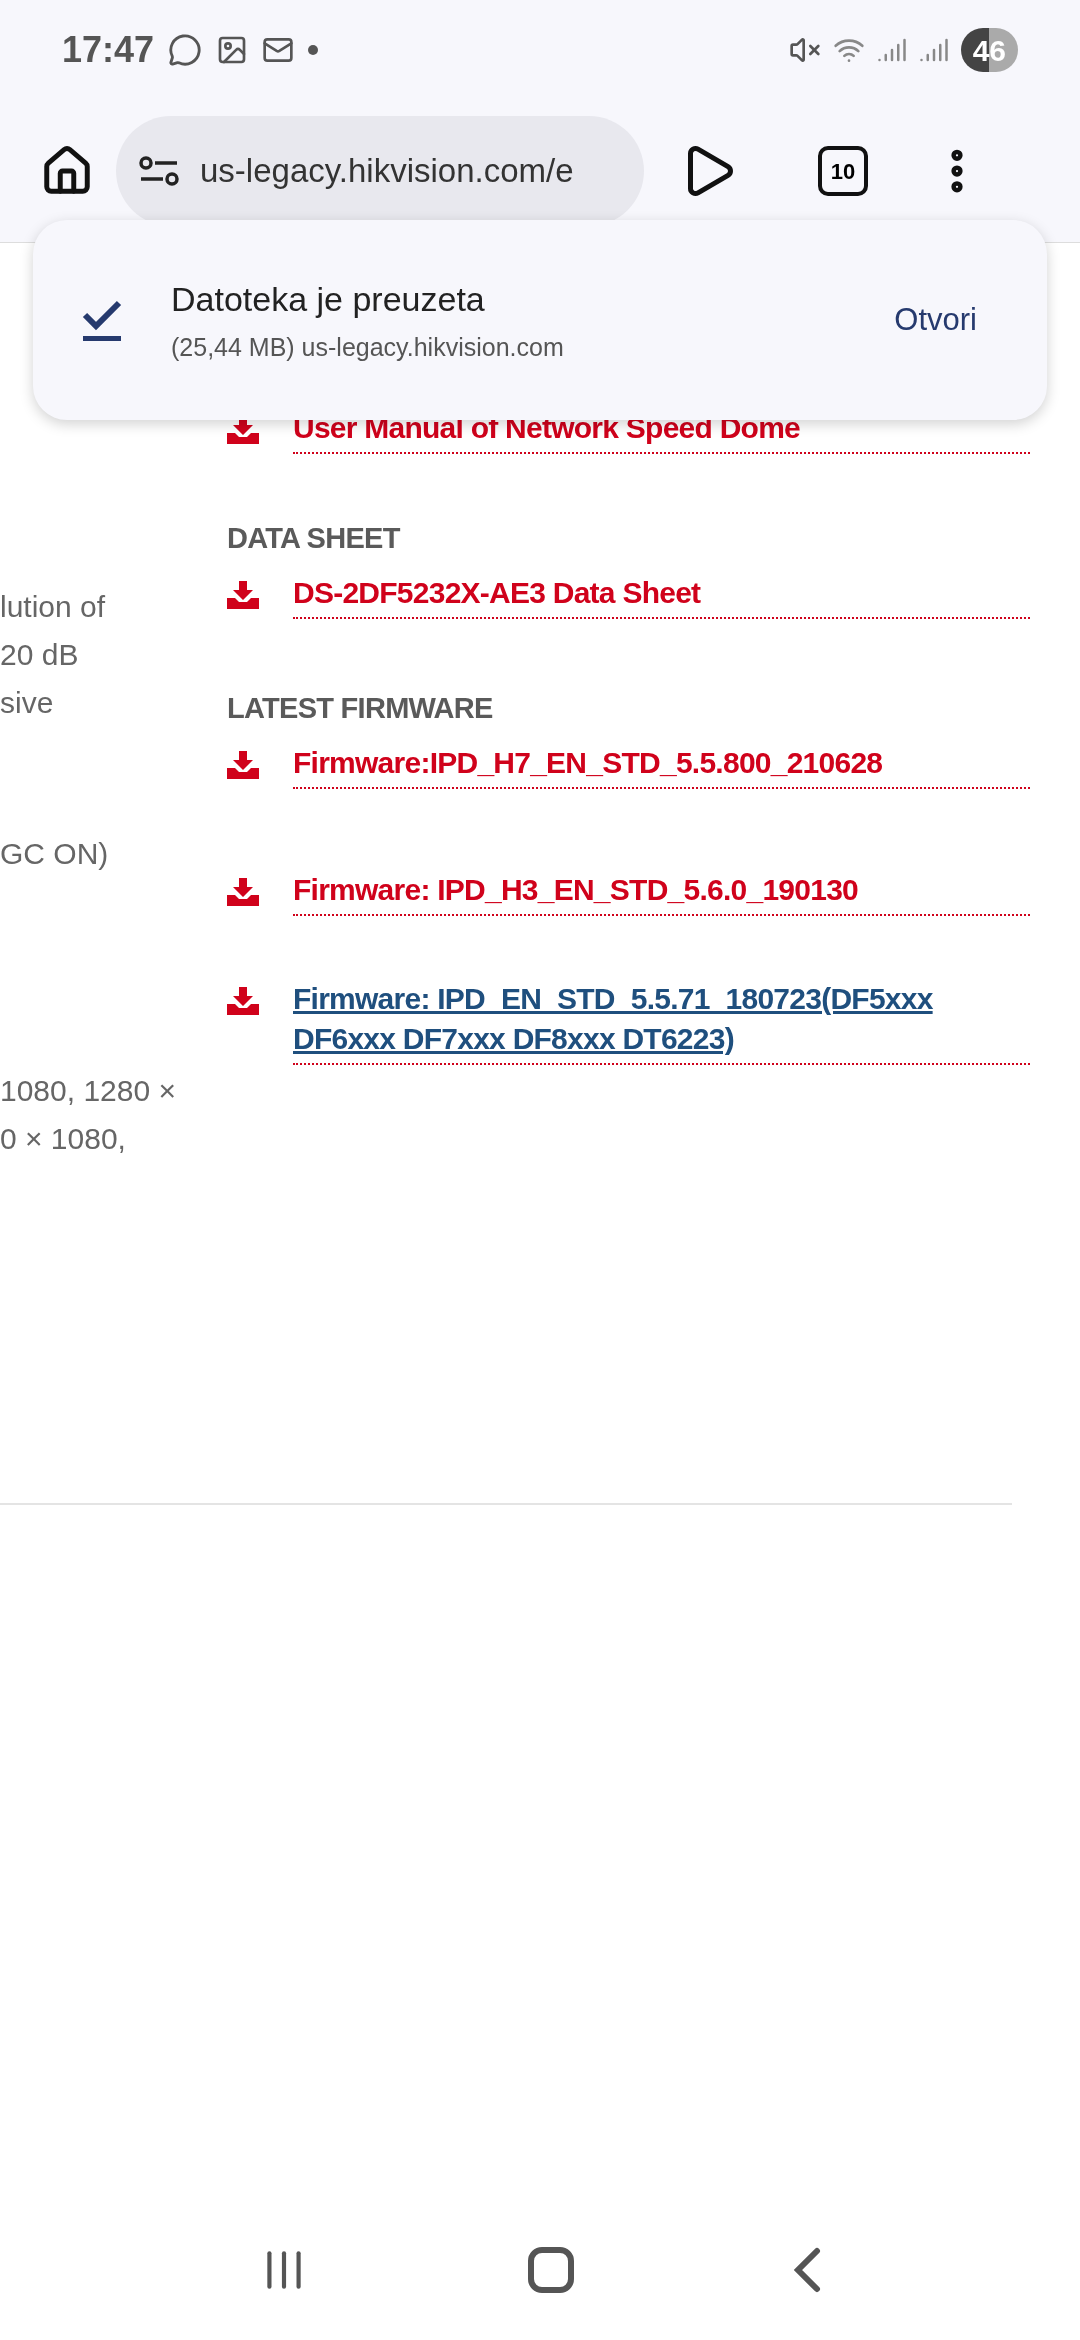 The height and width of the screenshot is (2340, 1080). What do you see at coordinates (661, 890) in the screenshot?
I see `download-link: Firmware: IPD_H3_EN_STD_5.6.0_190130` at bounding box center [661, 890].